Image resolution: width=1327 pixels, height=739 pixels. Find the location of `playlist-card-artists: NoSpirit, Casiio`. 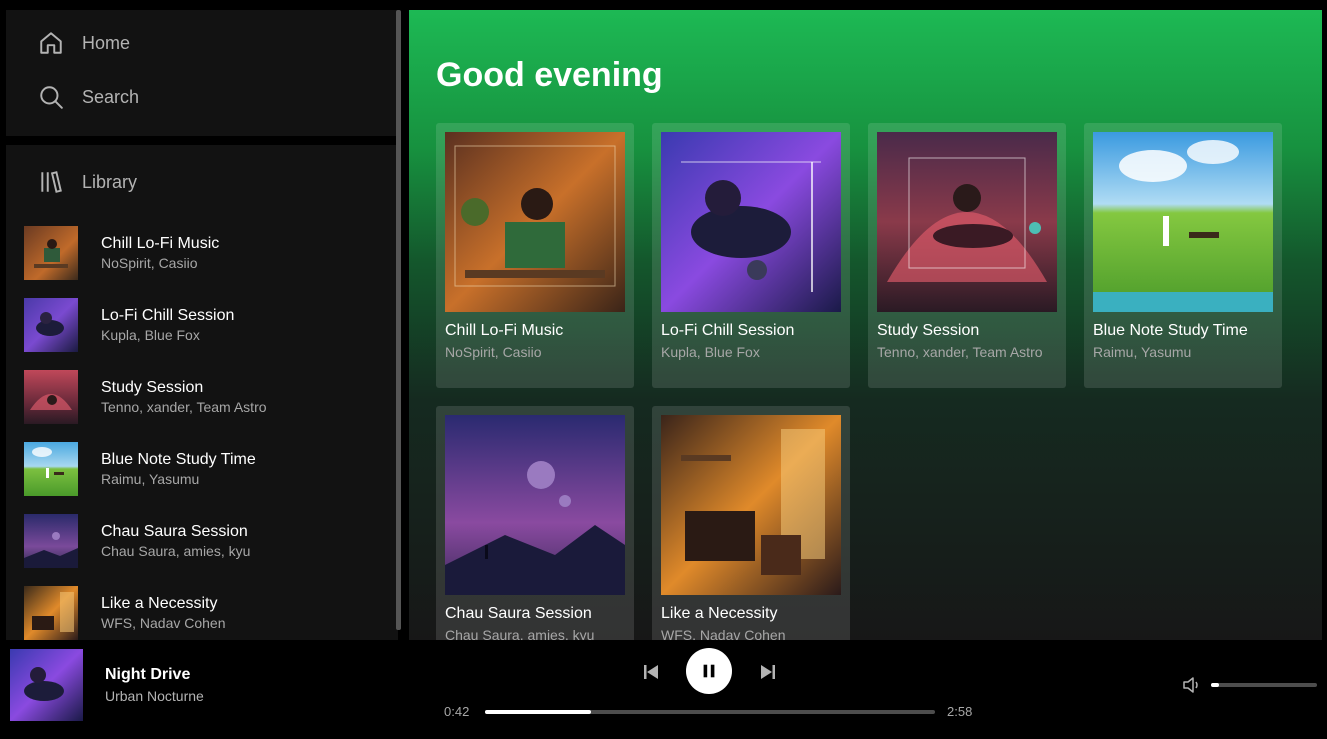

playlist-card-artists: NoSpirit, Casiio is located at coordinates (493, 352).